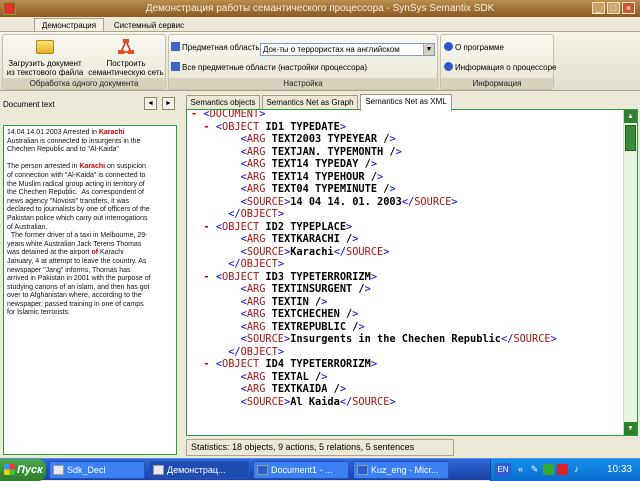 This screenshot has width=640, height=481. What do you see at coordinates (175, 46) in the screenshot?
I see `subject-area-icon` at bounding box center [175, 46].